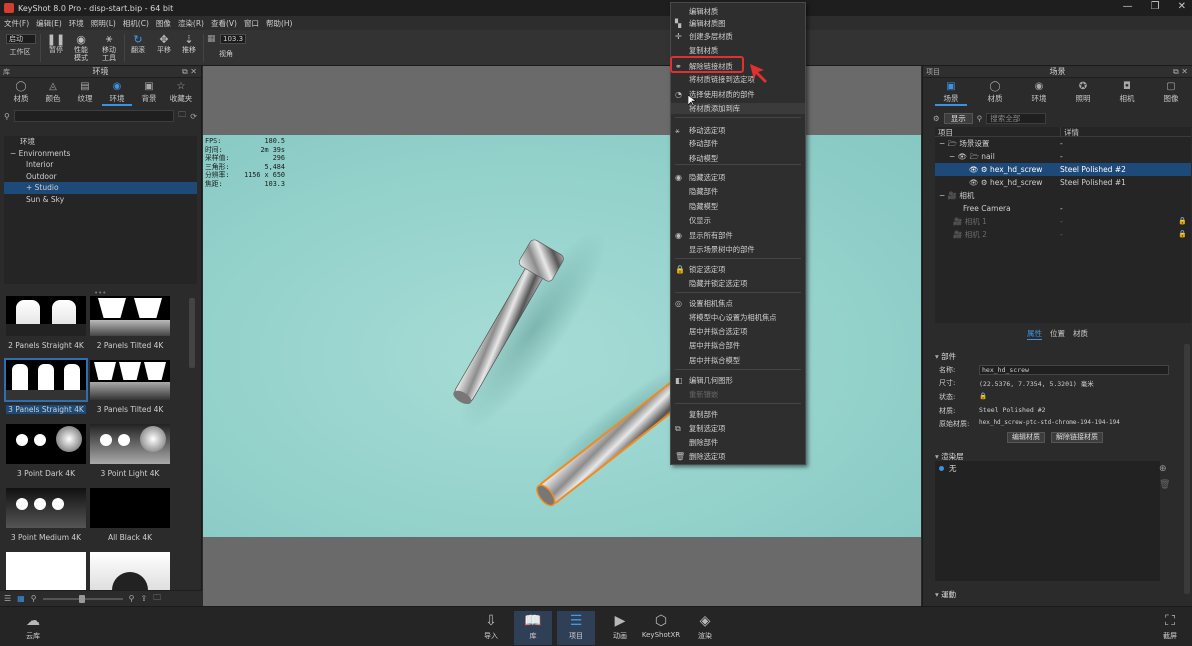 The width and height of the screenshot is (1192, 646). I want to click on menu-0: 文件(F), so click(16, 23).